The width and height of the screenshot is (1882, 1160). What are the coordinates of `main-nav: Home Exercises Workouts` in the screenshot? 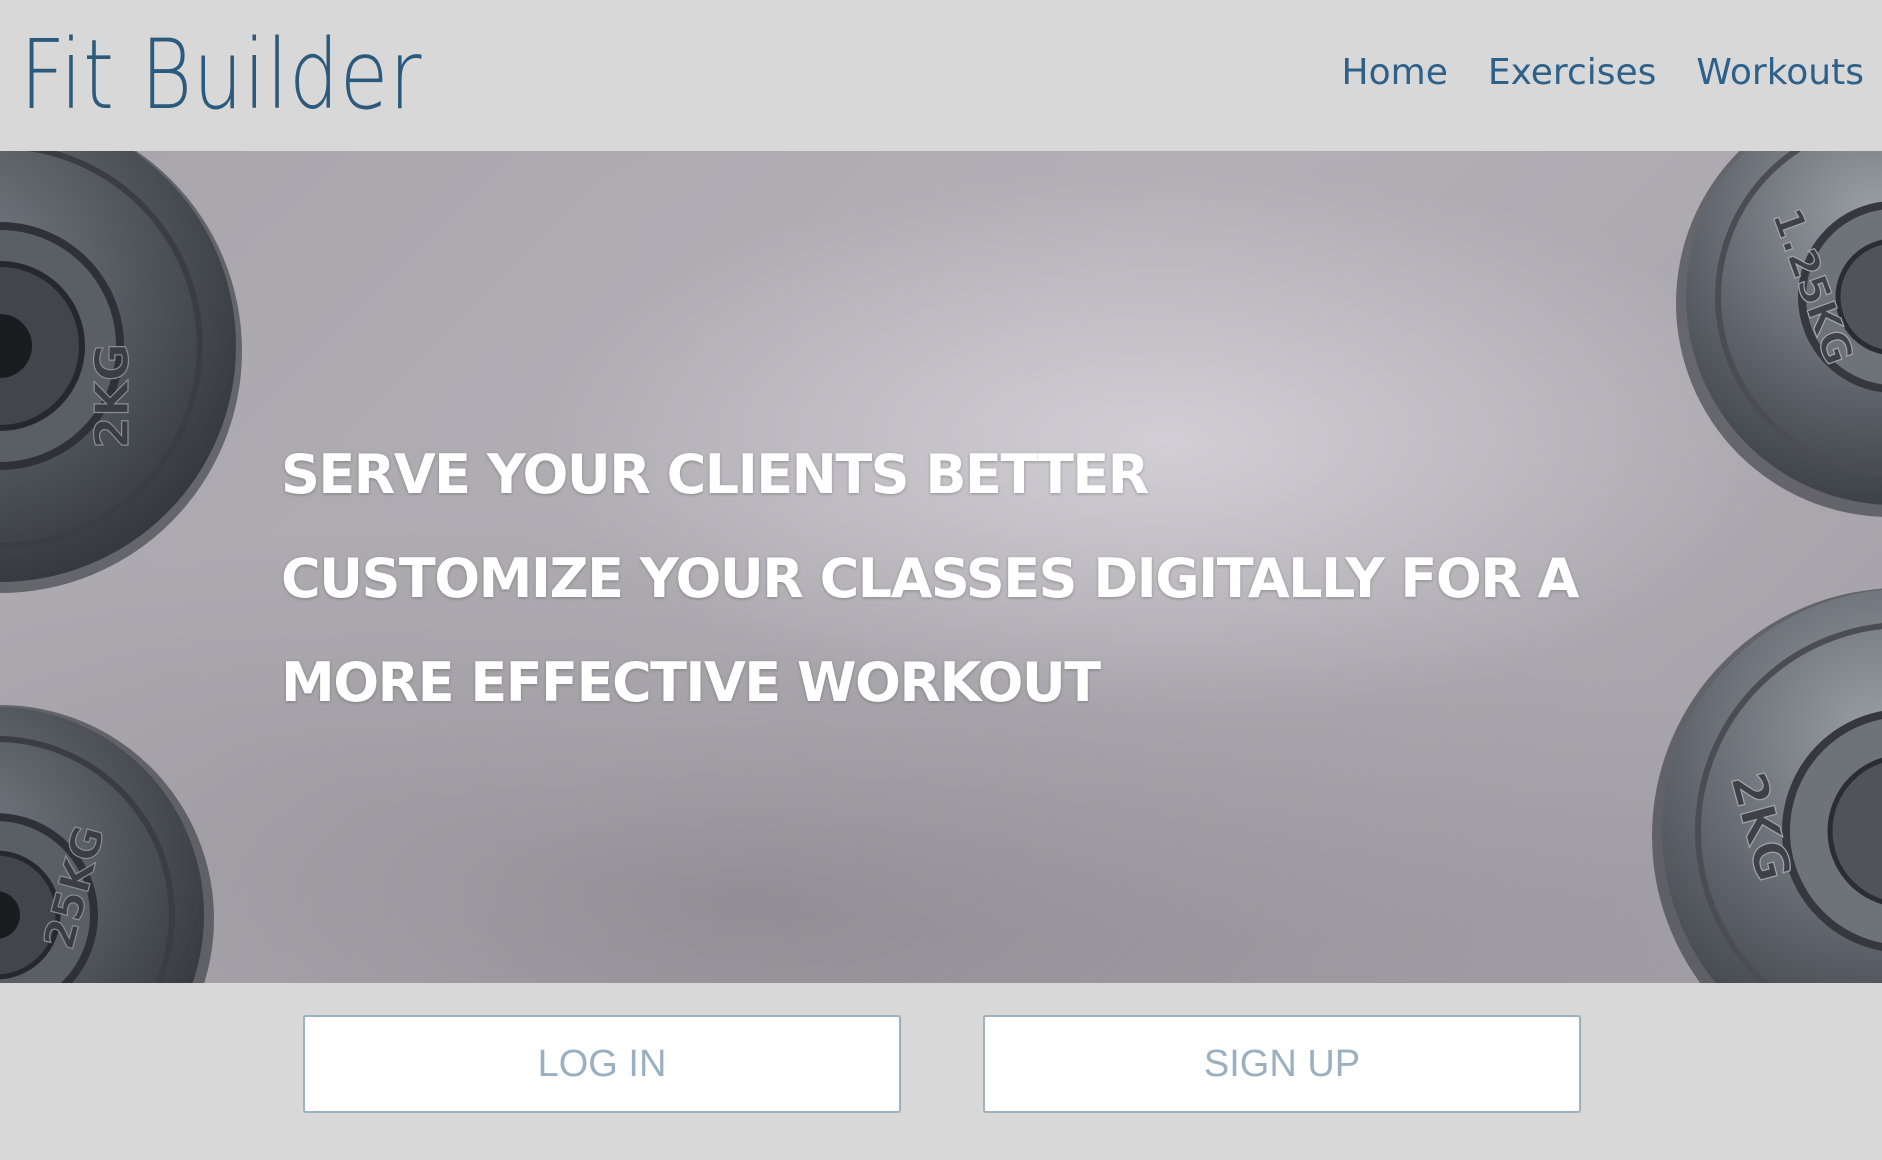 It's located at (1603, 72).